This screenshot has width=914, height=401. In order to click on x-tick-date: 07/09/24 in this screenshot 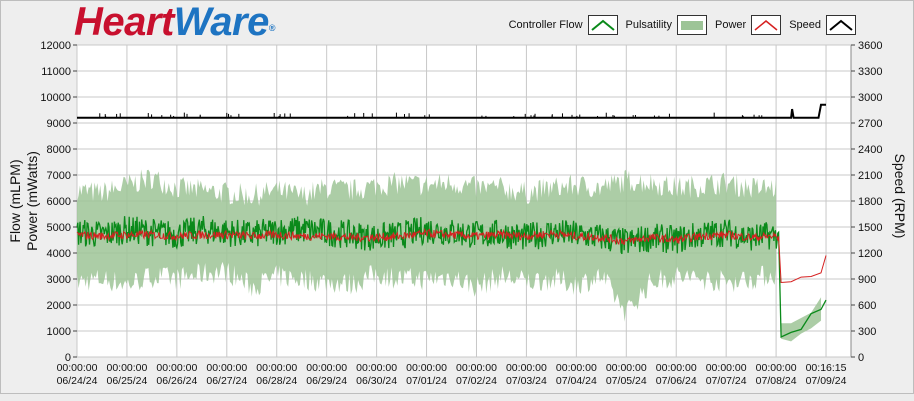, I will do `click(826, 381)`.